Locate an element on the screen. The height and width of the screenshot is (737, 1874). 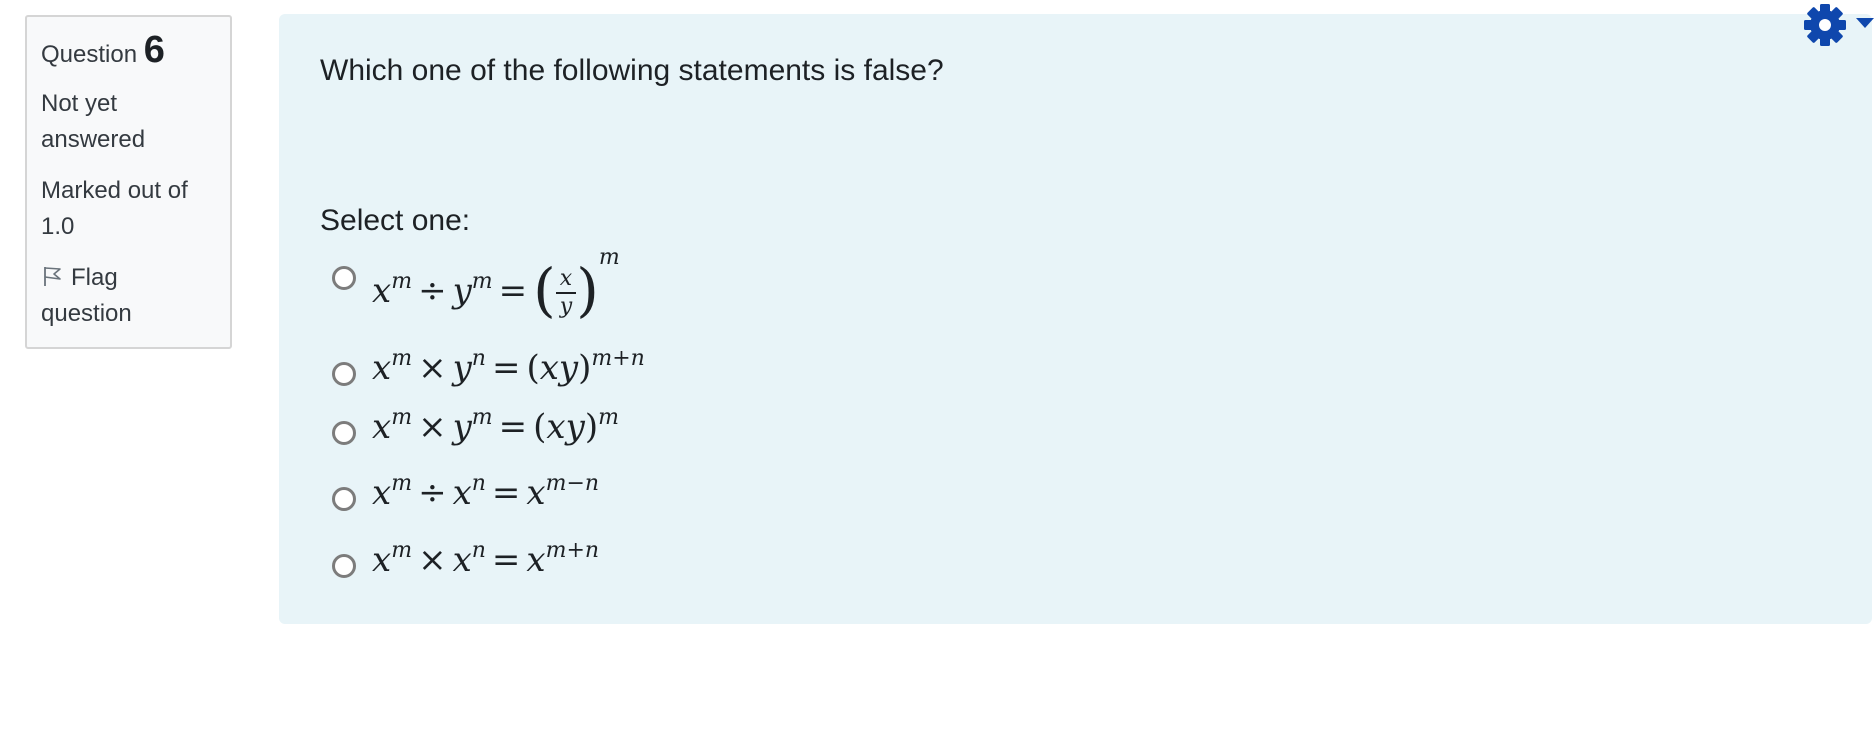
option-math-3: xm × ym = (xy)m is located at coordinates (495, 426).